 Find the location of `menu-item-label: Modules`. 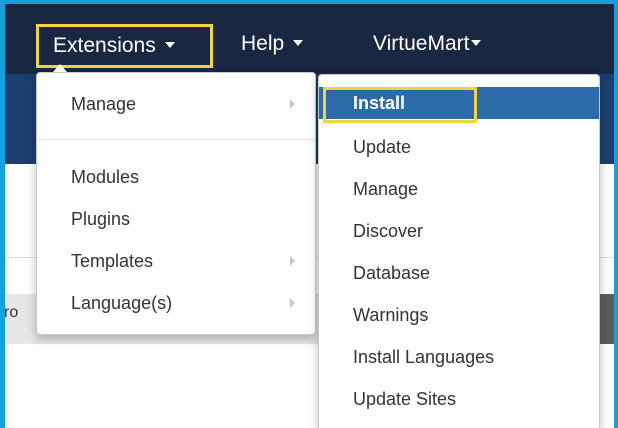

menu-item-label: Modules is located at coordinates (105, 177).